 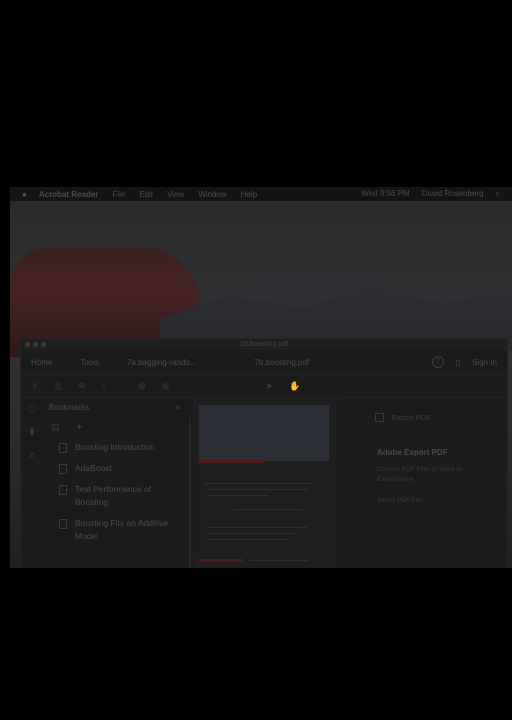 What do you see at coordinates (484, 362) in the screenshot?
I see `sign-in-link: Sign In` at bounding box center [484, 362].